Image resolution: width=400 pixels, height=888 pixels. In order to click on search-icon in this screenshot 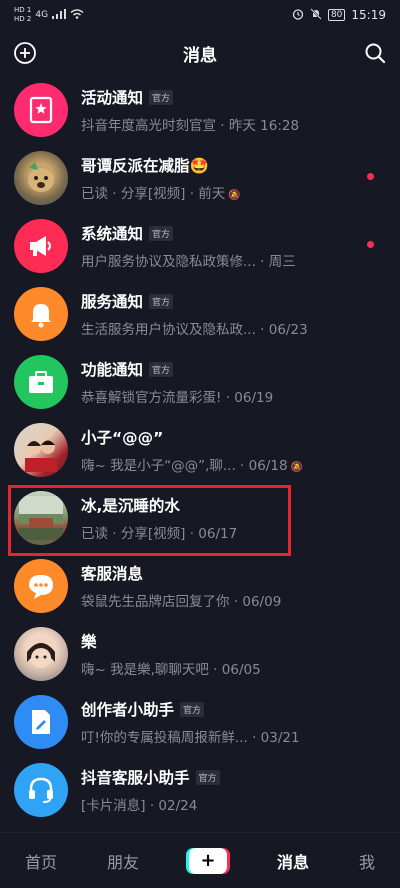, I will do `click(375, 53)`.